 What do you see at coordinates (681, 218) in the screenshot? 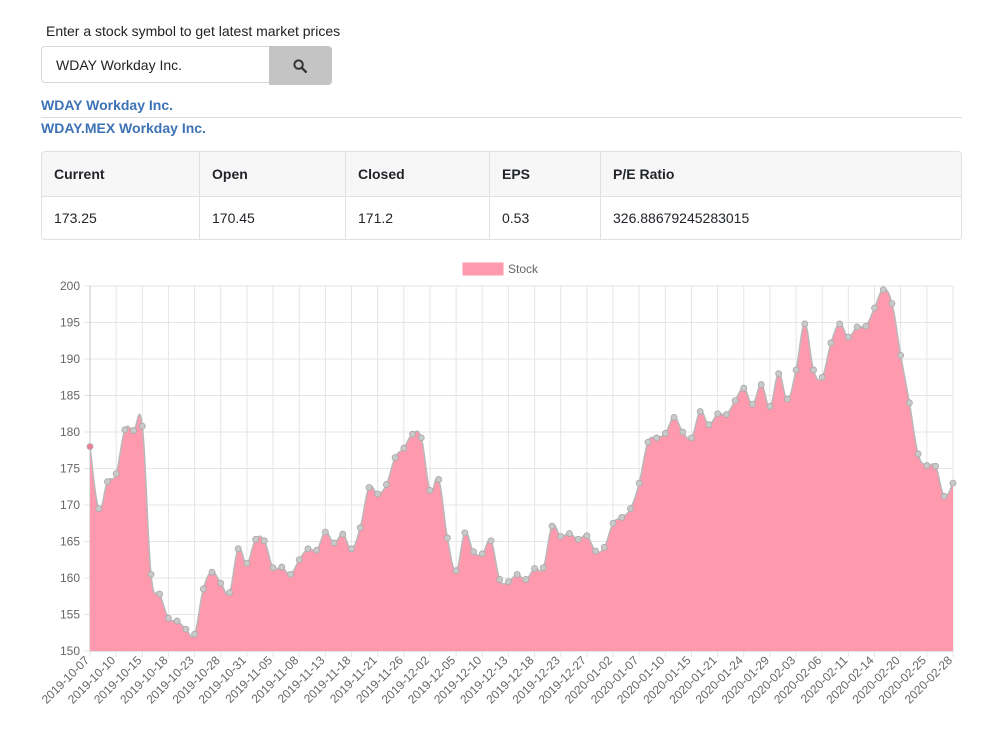
I see `value-pe-ratio: 326.88679245283015` at bounding box center [681, 218].